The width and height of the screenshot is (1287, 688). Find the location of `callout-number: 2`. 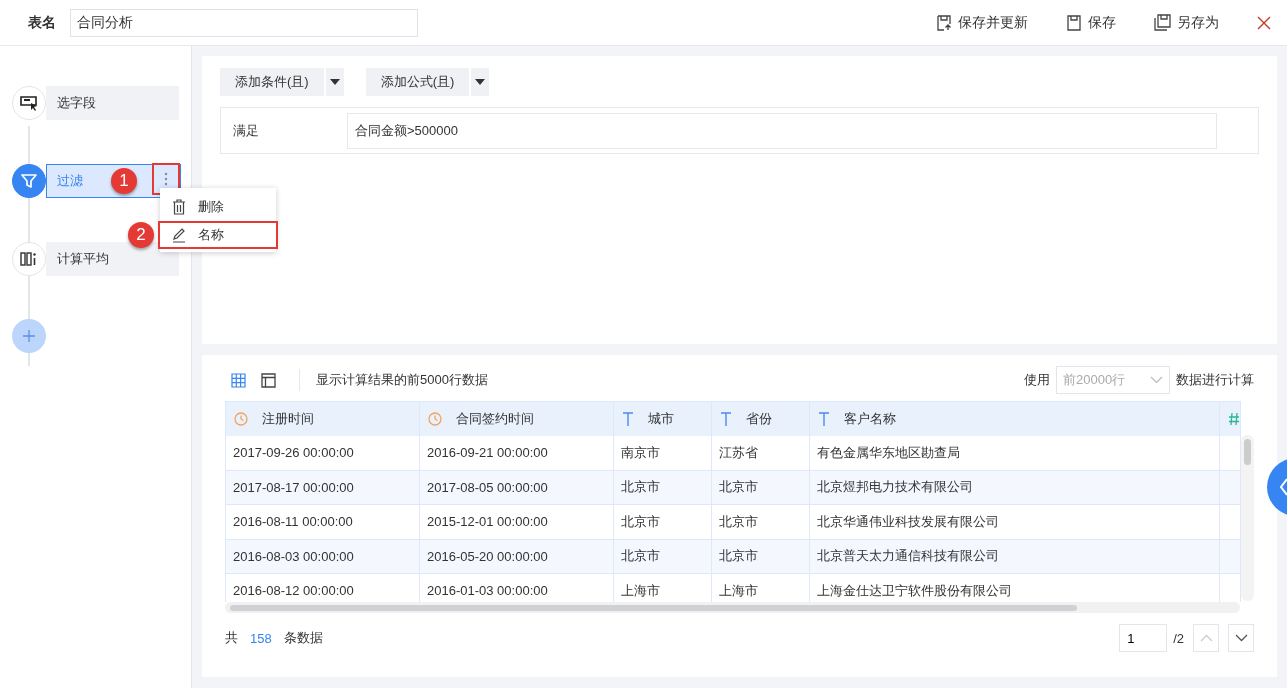

callout-number: 2 is located at coordinates (141, 235).